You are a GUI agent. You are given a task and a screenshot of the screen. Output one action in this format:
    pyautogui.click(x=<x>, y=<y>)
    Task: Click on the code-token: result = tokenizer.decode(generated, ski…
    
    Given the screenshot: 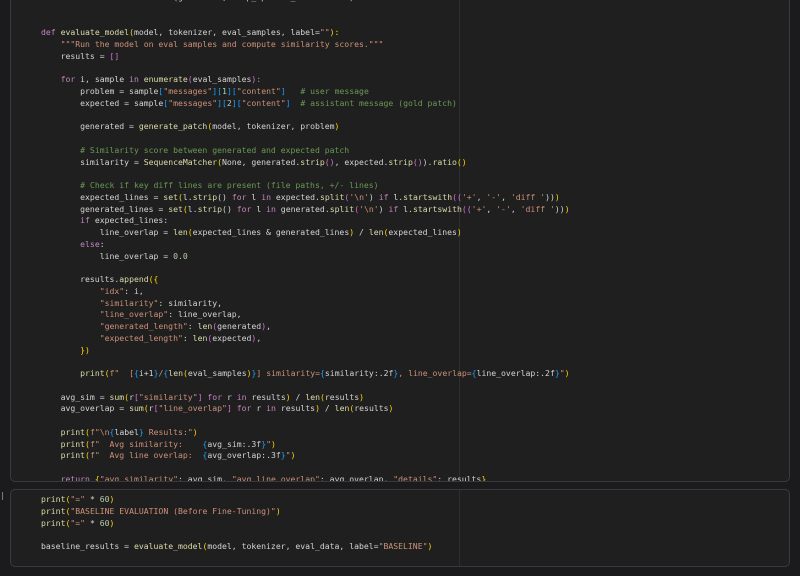 What is the action you would take?
    pyautogui.click(x=197, y=1)
    